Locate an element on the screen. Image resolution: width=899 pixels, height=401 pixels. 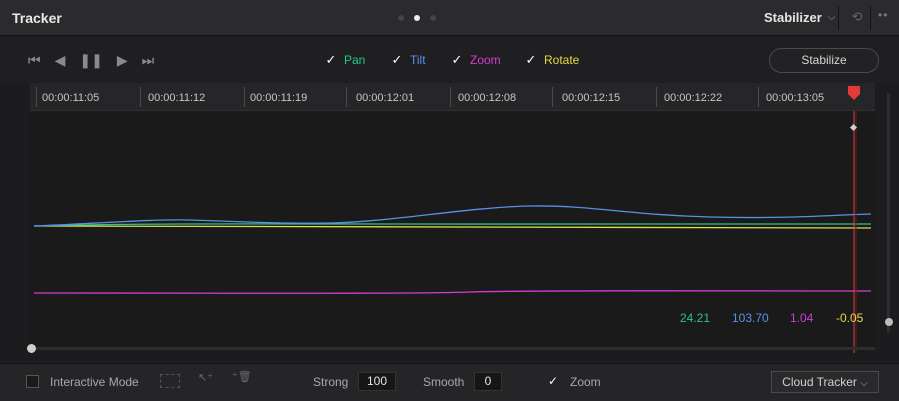
panel-title: Tracker is located at coordinates (37, 18).